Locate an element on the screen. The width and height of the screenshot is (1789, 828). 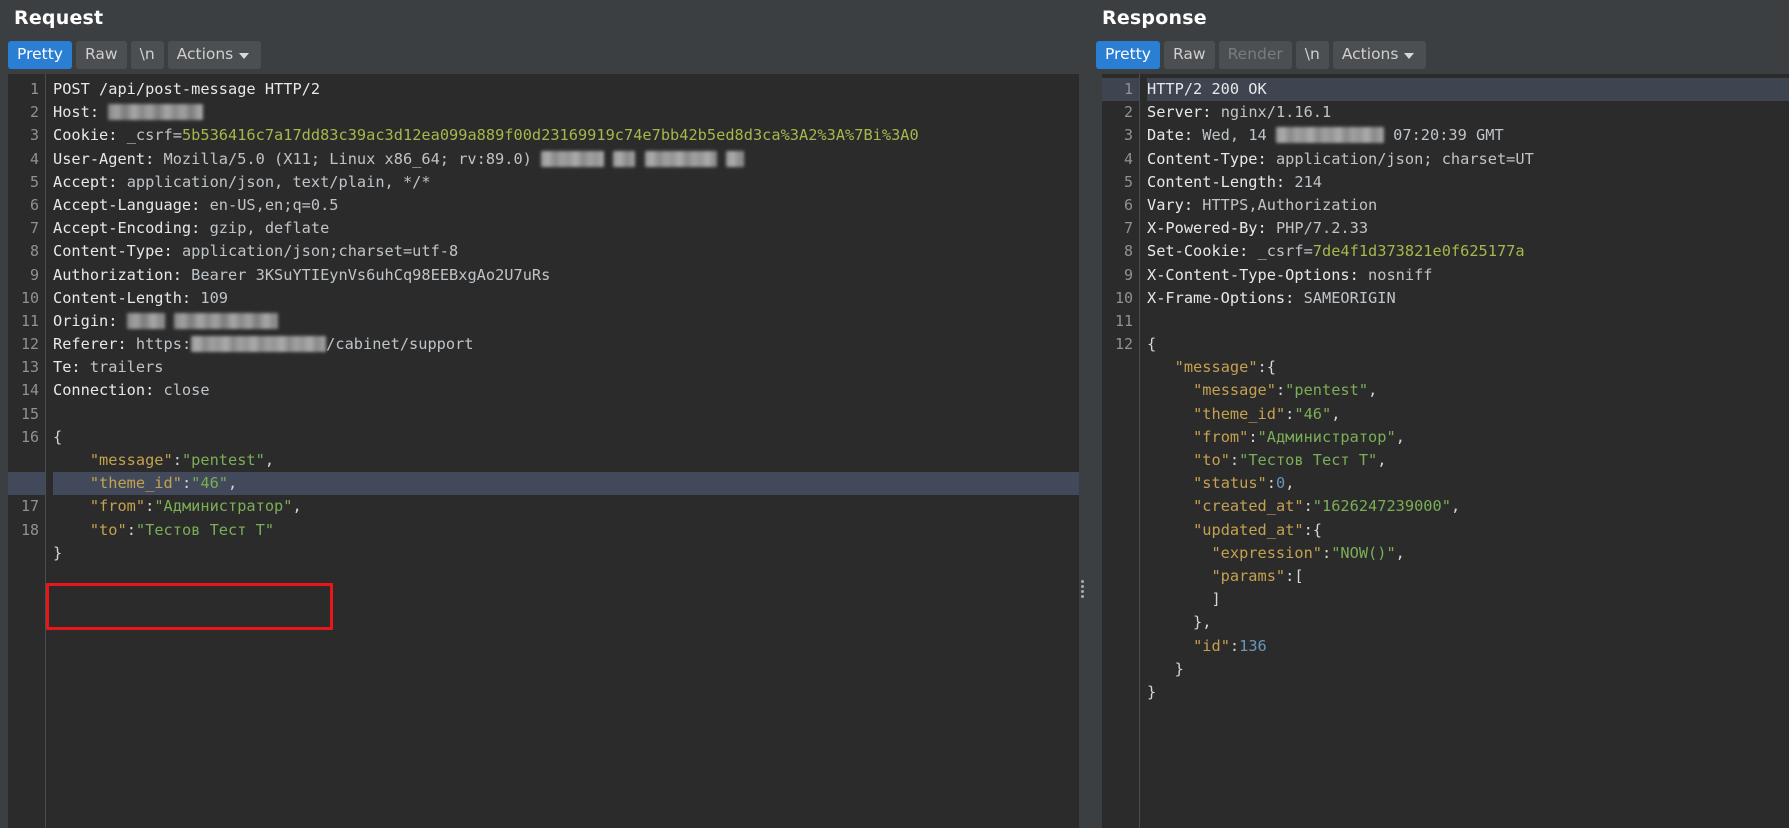
response-code-line: X-Frame-Options: SAMEORIGIN is located at coordinates (1468, 298).